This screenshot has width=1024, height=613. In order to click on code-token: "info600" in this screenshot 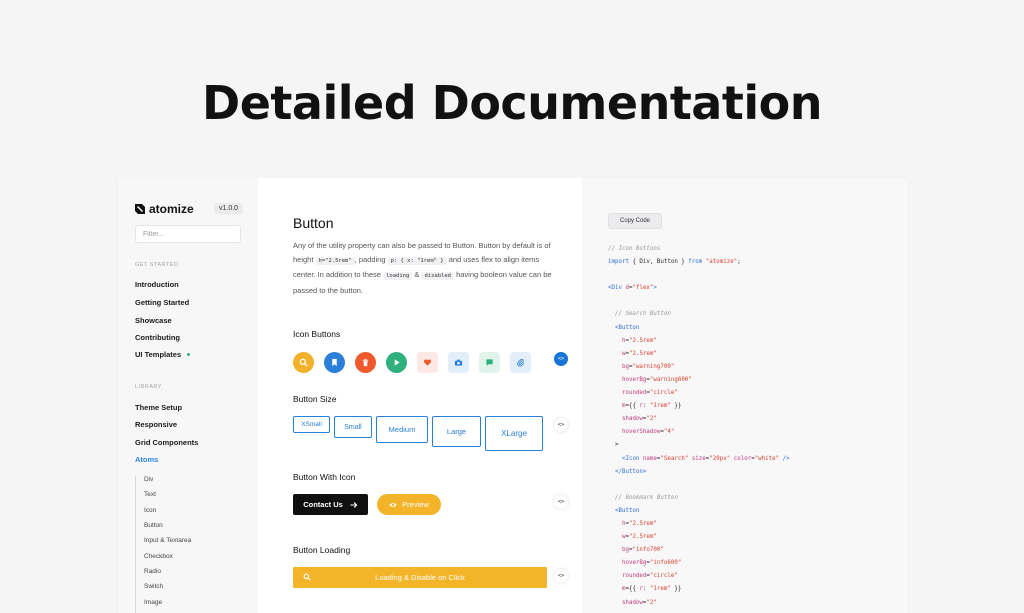, I will do `click(665, 563)`.